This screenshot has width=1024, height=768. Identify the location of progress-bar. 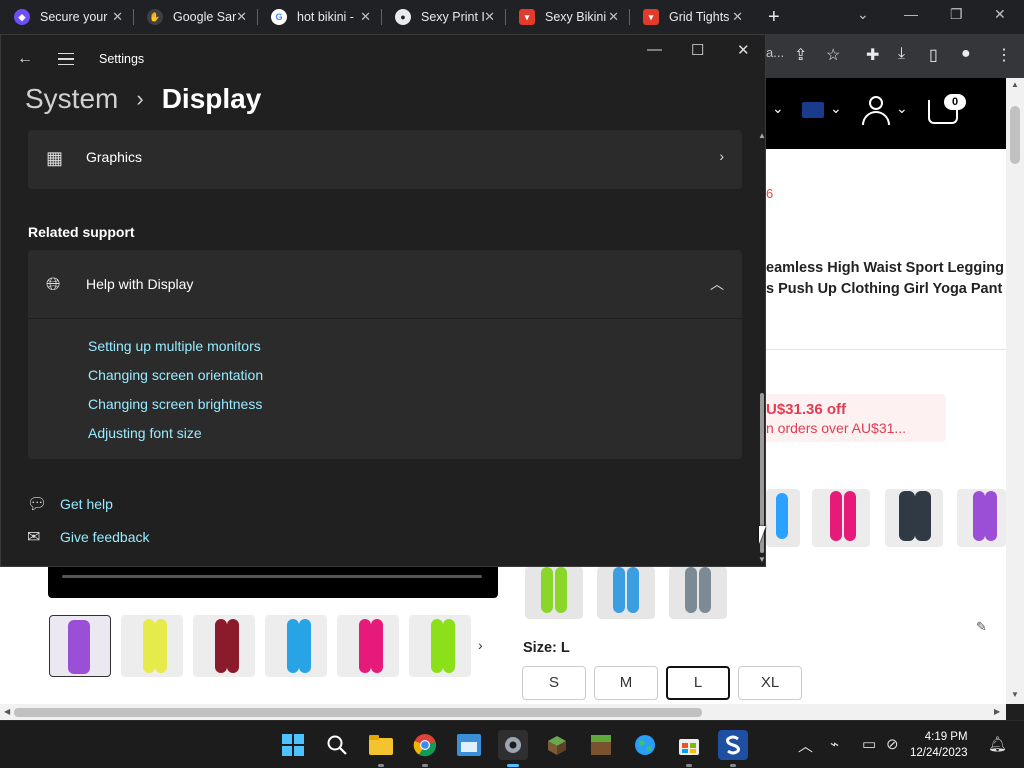
(272, 576).